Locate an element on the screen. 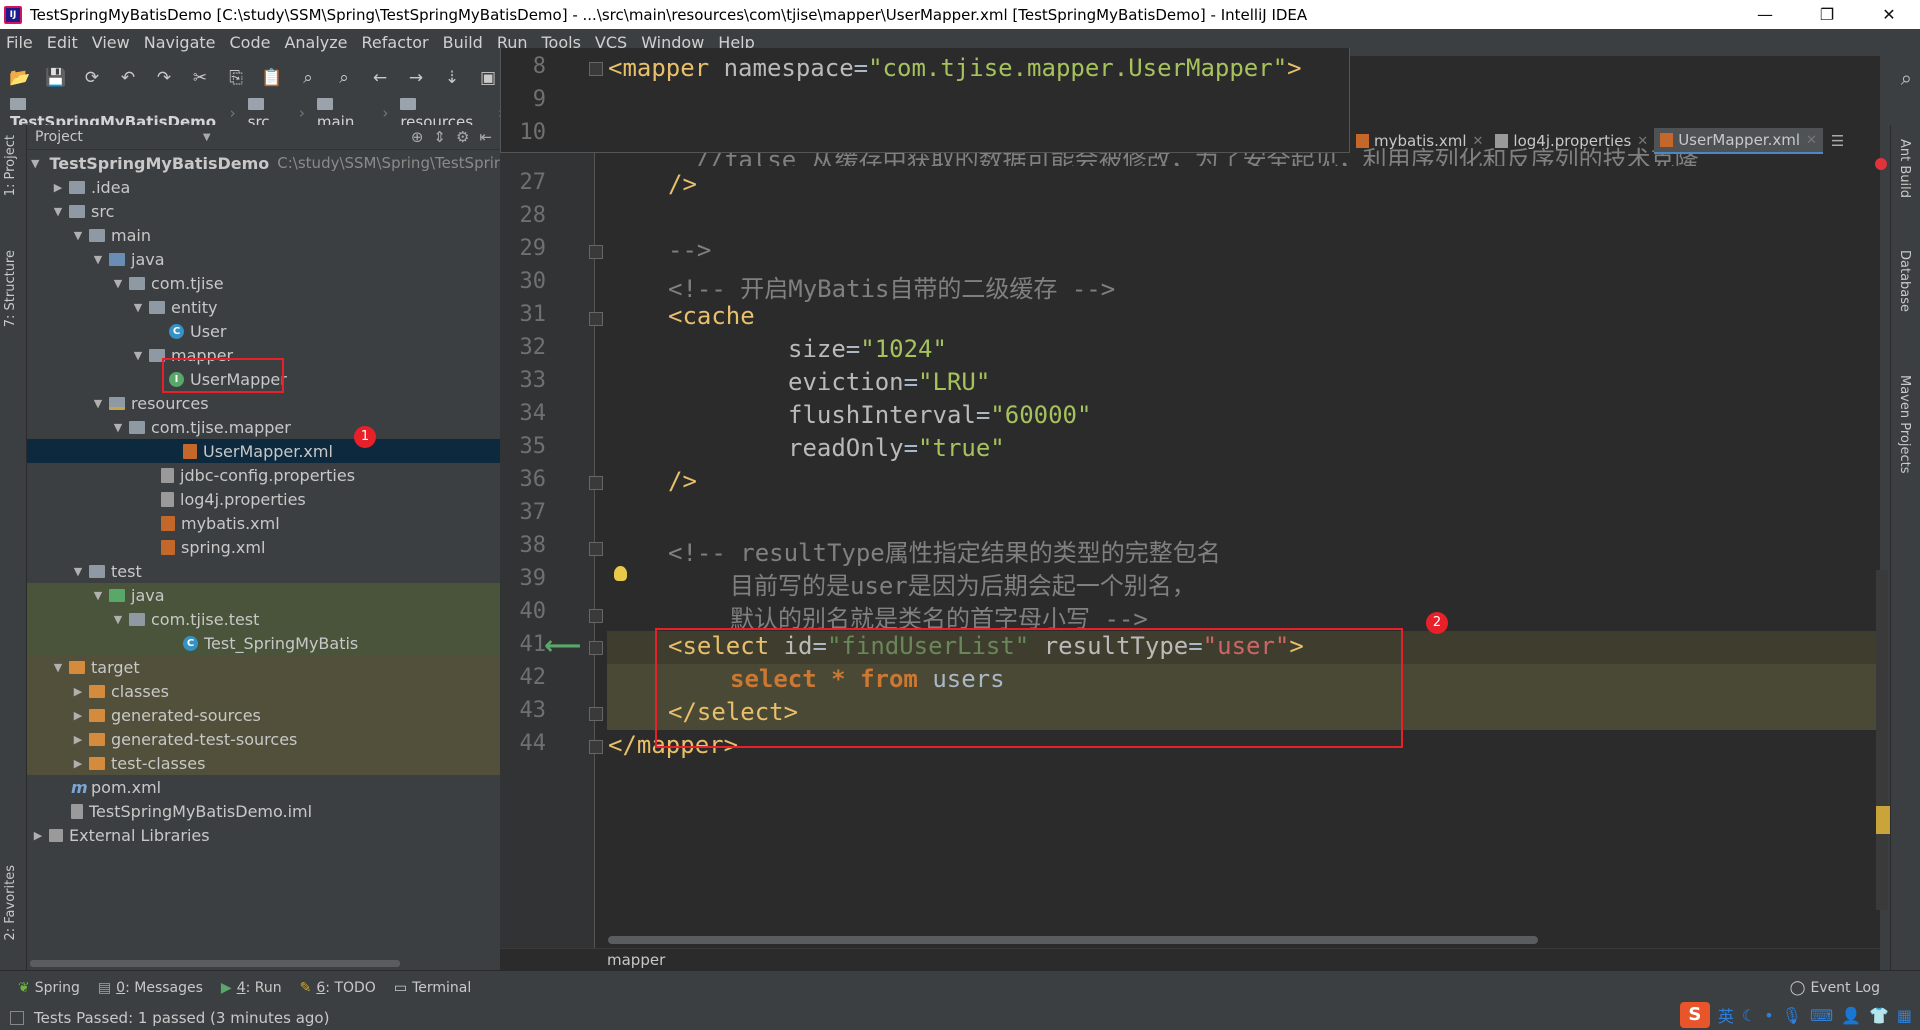 The image size is (1920, 1030). tool-tab-database: Database is located at coordinates (1904, 281).